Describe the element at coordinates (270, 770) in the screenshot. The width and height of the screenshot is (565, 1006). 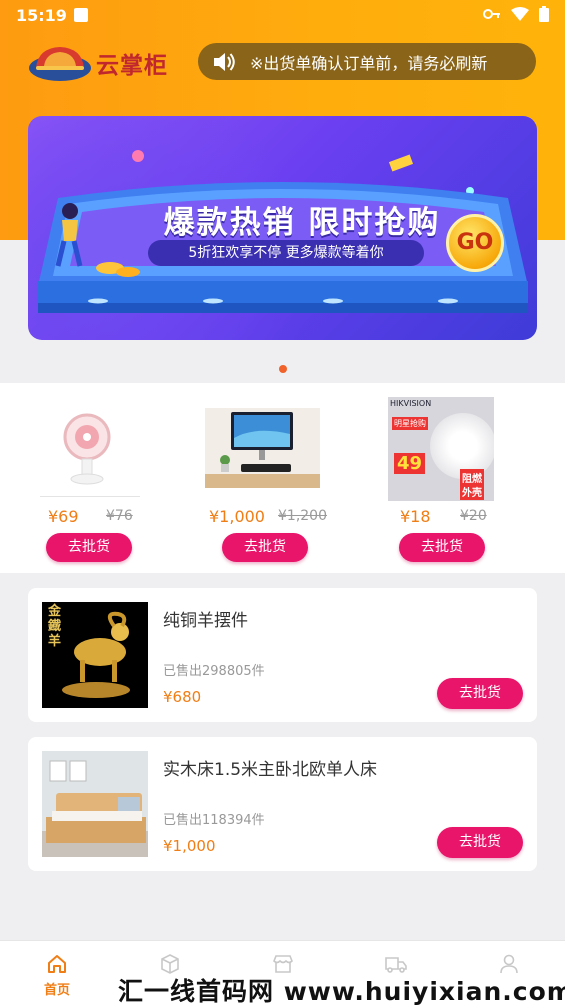
I see `product-title: 实木床1.5米主卧北欧单人床` at that location.